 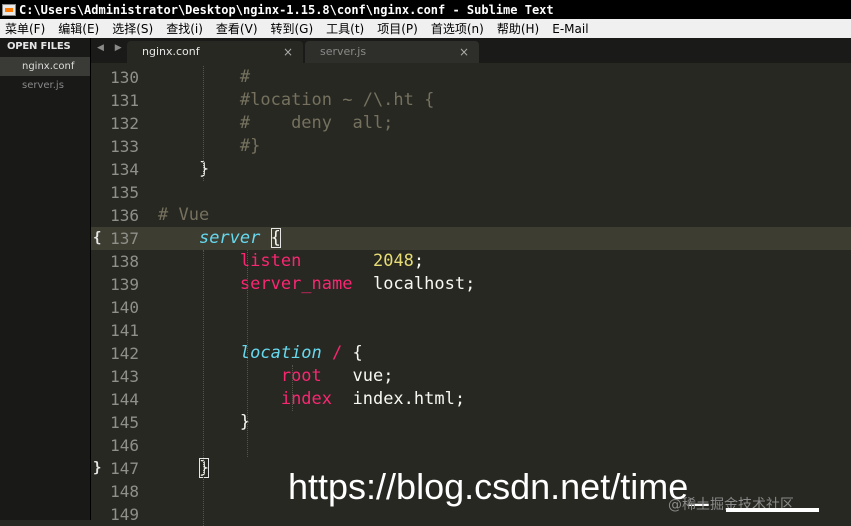 What do you see at coordinates (332, 261) in the screenshot?
I see `code-text: listen 2048;` at bounding box center [332, 261].